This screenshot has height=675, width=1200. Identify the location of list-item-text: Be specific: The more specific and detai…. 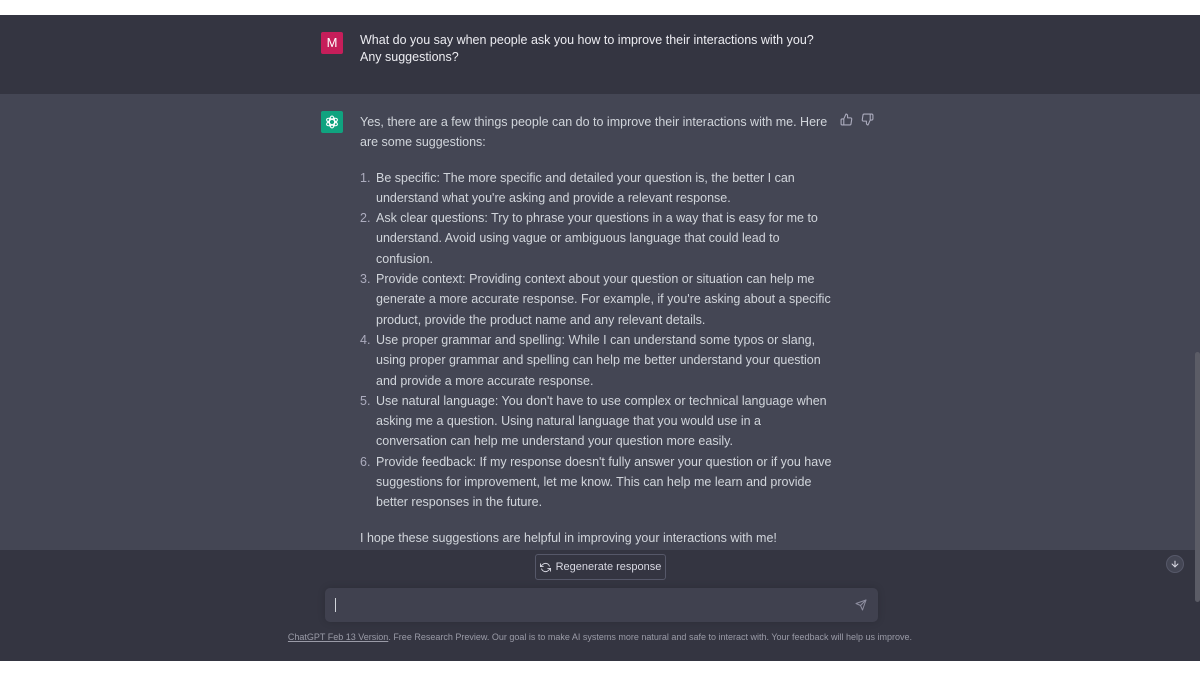
(585, 187).